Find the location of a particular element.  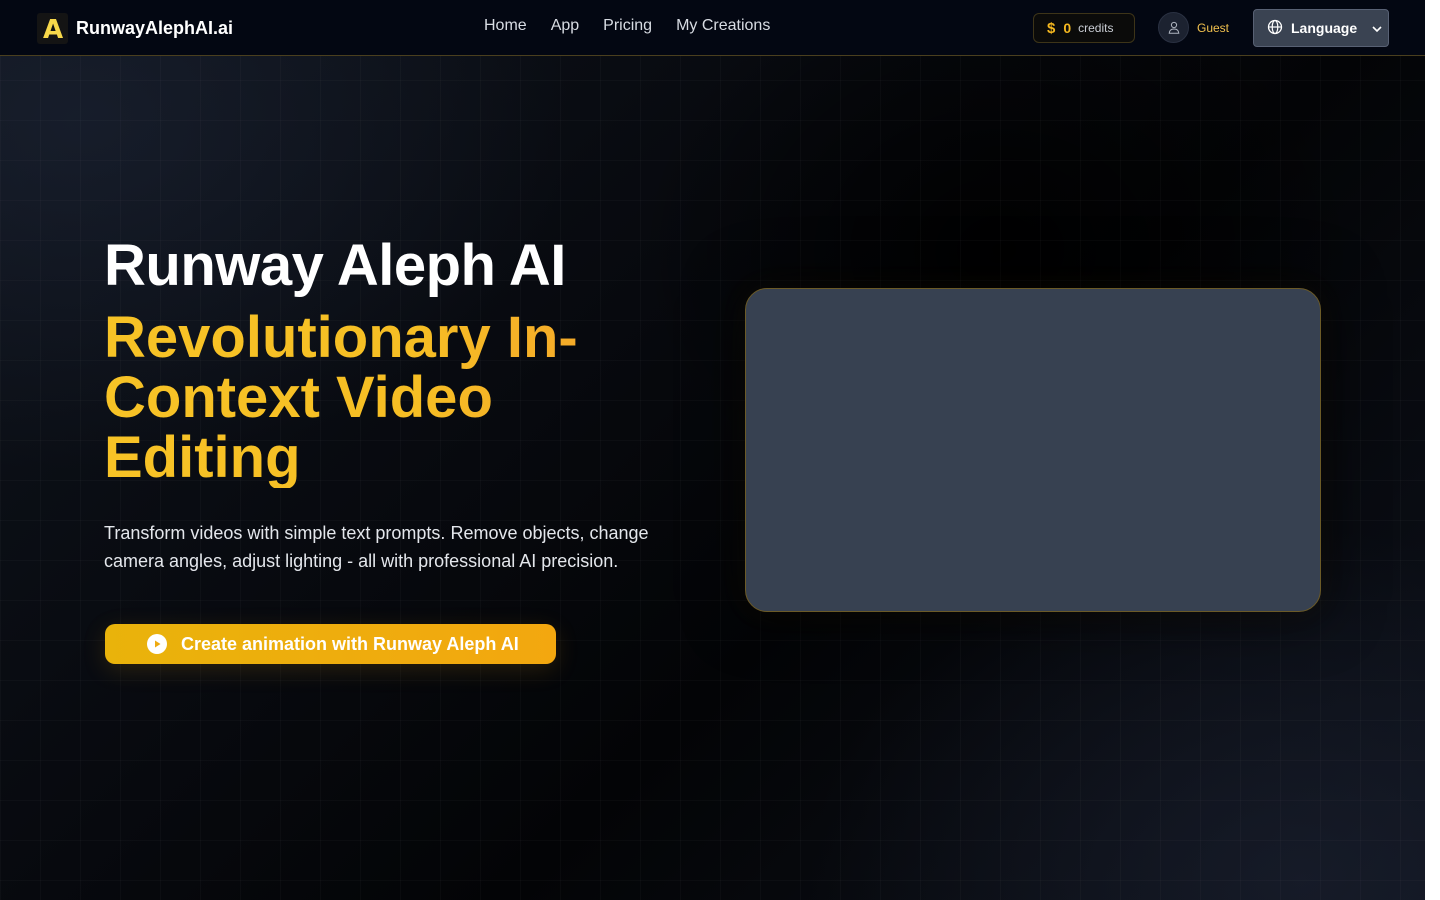

video-preview is located at coordinates (1033, 450).